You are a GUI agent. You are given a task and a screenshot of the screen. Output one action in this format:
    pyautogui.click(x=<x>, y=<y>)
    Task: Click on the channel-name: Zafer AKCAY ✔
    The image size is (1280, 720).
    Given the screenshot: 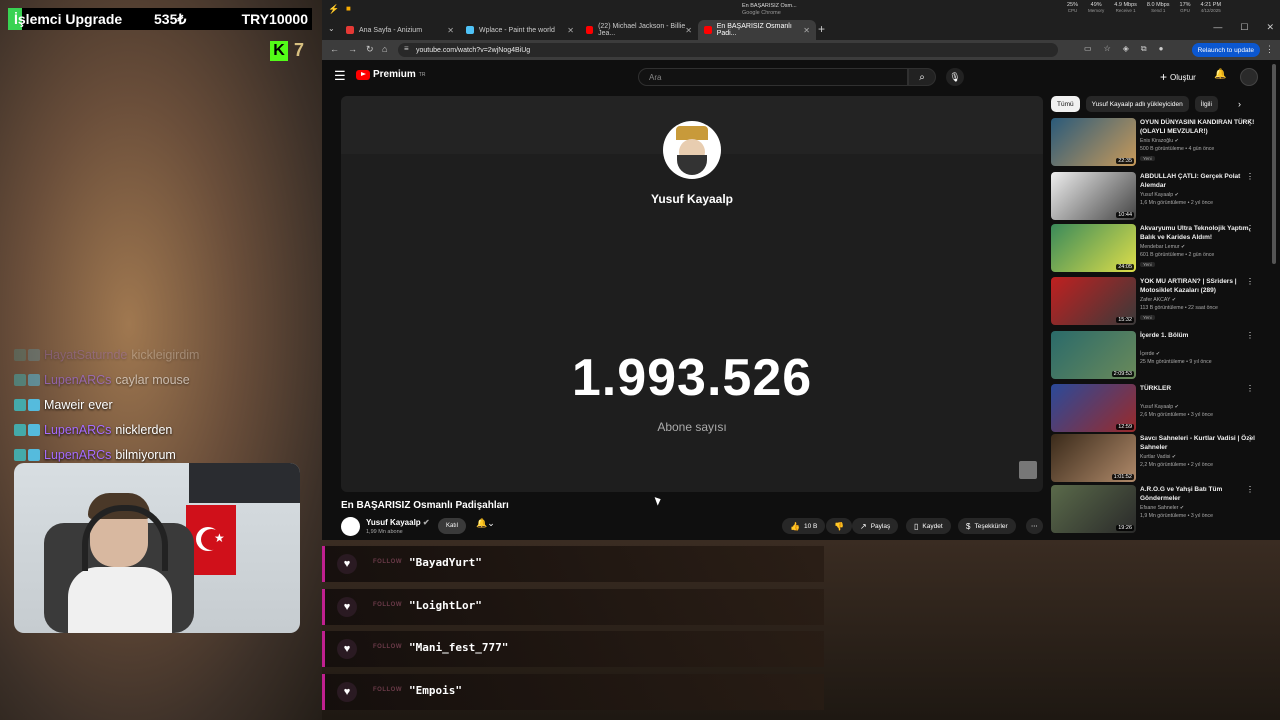 What is the action you would take?
    pyautogui.click(x=1158, y=300)
    